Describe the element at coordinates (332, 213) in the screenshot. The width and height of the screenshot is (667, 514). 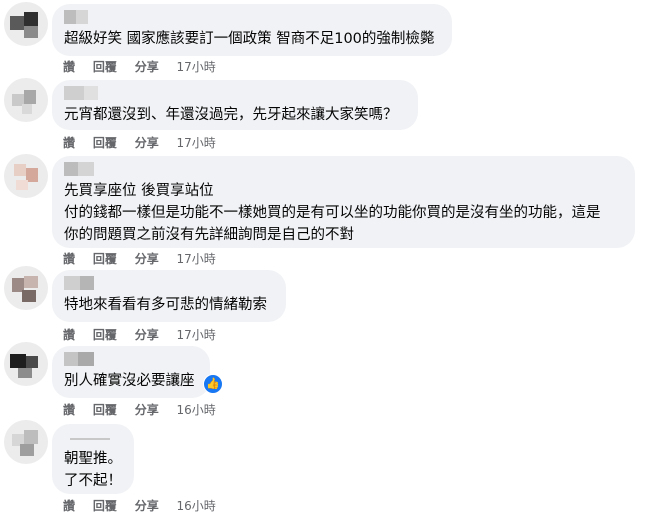
I see `comment-text-line: 付的錢都一樣但是功能不一樣她買的是有可以坐的功能你買的是沒有坐的功能，這是` at that location.